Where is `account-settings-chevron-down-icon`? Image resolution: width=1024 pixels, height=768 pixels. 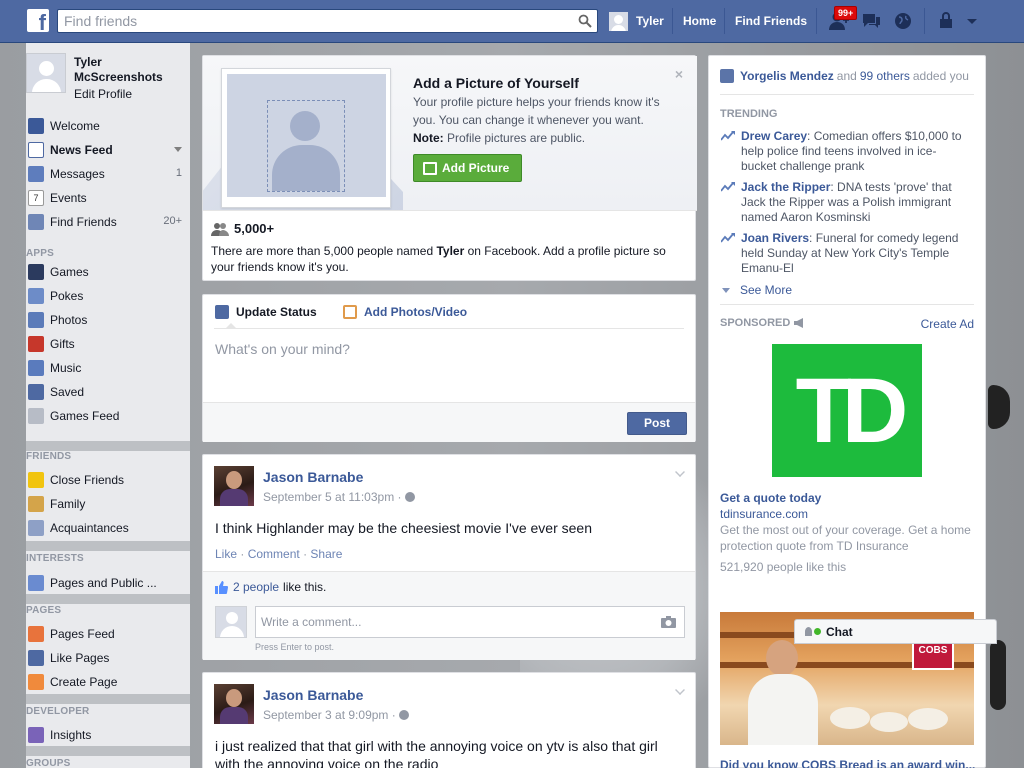 account-settings-chevron-down-icon is located at coordinates (972, 21).